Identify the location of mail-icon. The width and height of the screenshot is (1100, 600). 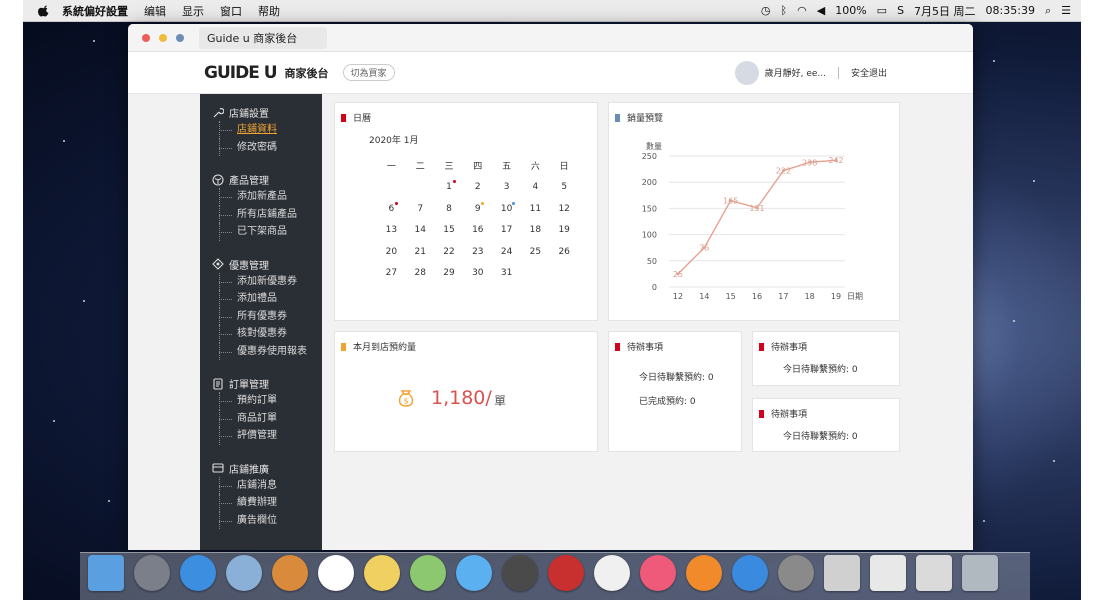
(244, 573).